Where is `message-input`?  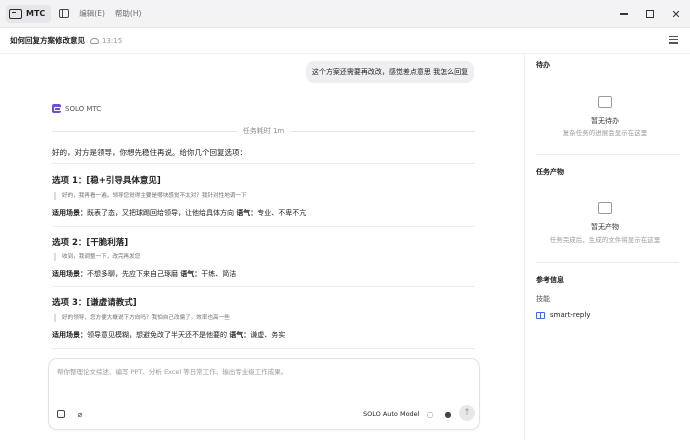 message-input is located at coordinates (262, 372).